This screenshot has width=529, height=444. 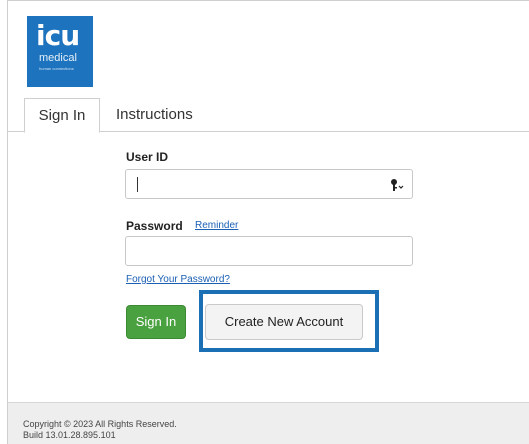 What do you see at coordinates (137, 184) in the screenshot?
I see `text-caret` at bounding box center [137, 184].